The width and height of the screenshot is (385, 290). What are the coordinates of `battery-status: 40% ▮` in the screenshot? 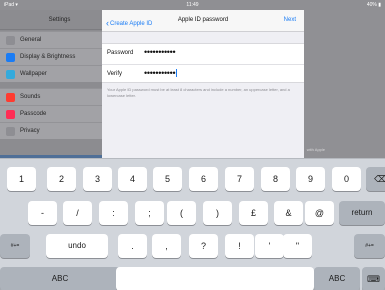 It's located at (373, 5).